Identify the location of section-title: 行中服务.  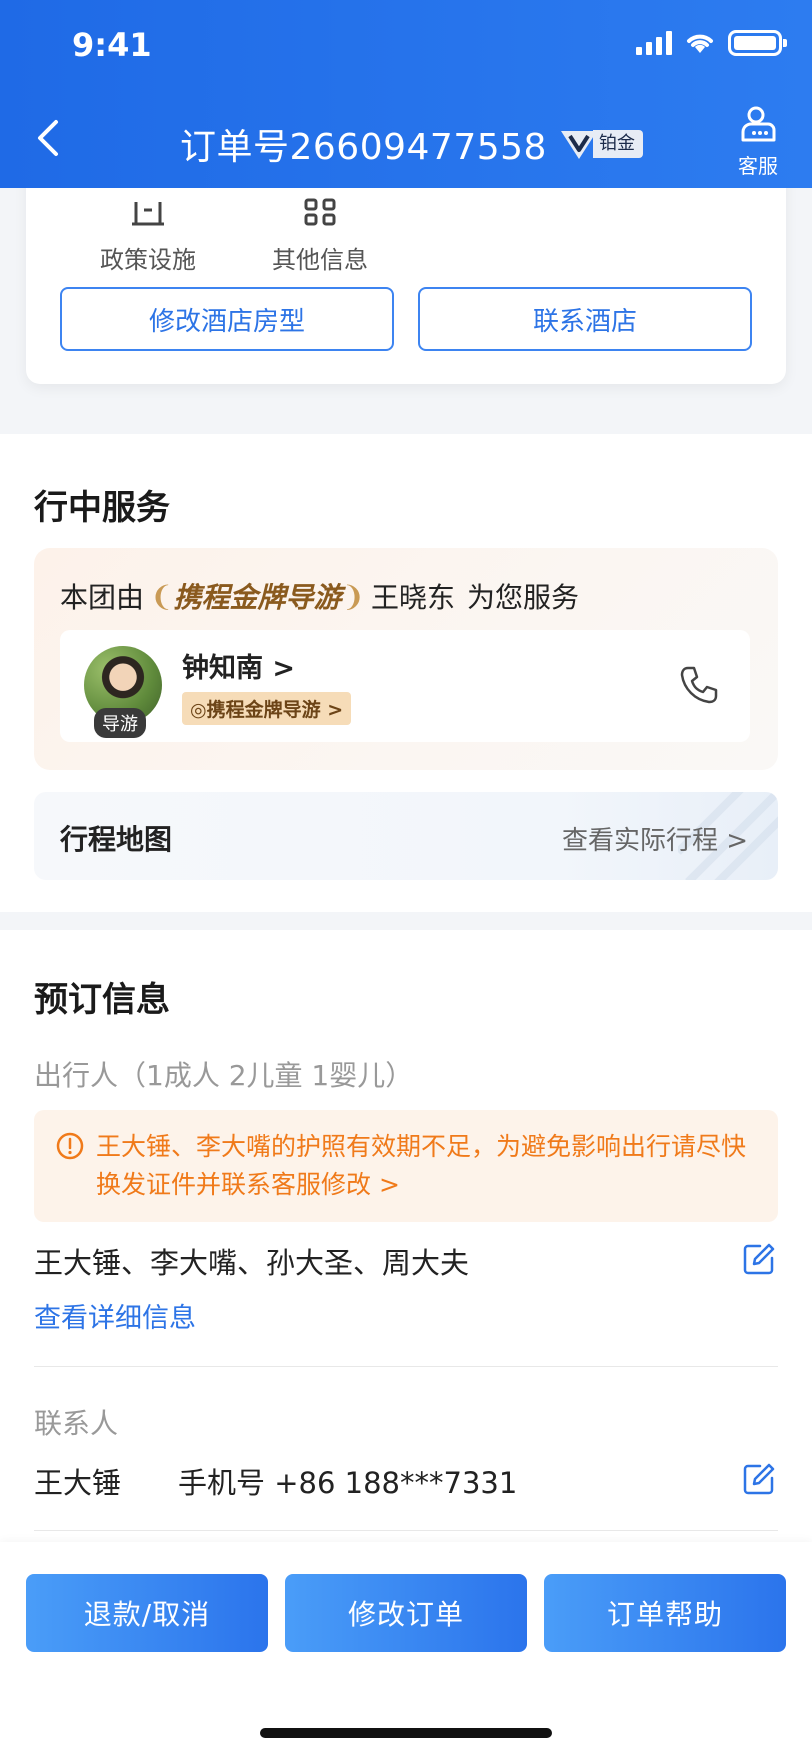
(102, 508).